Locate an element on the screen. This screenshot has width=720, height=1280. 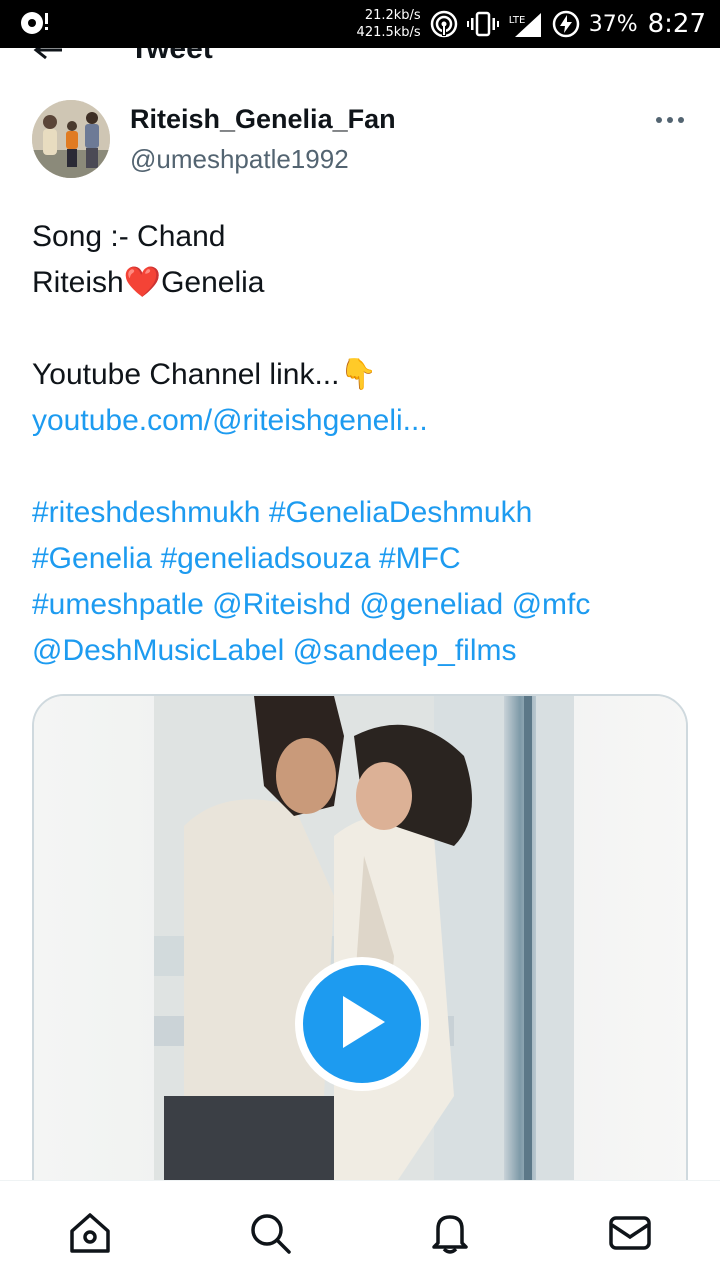
home-icon is located at coordinates (90, 1235).